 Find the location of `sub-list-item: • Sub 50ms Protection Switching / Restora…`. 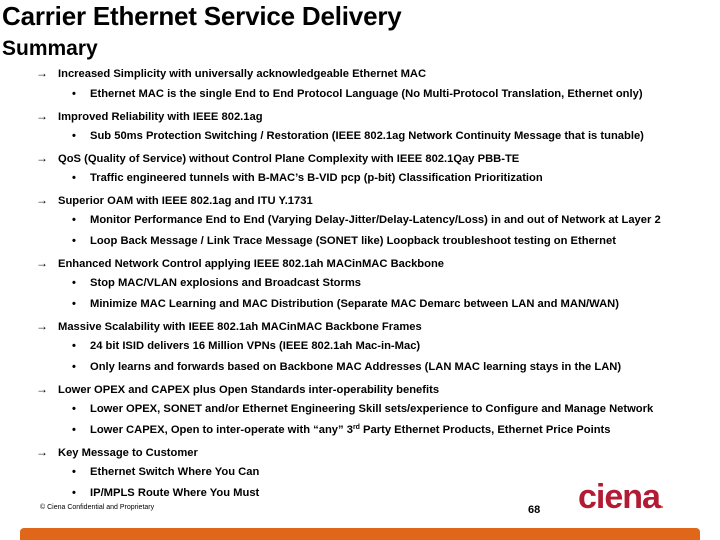

sub-list-item: • Sub 50ms Protection Switching / Restora… is located at coordinates (358, 136).